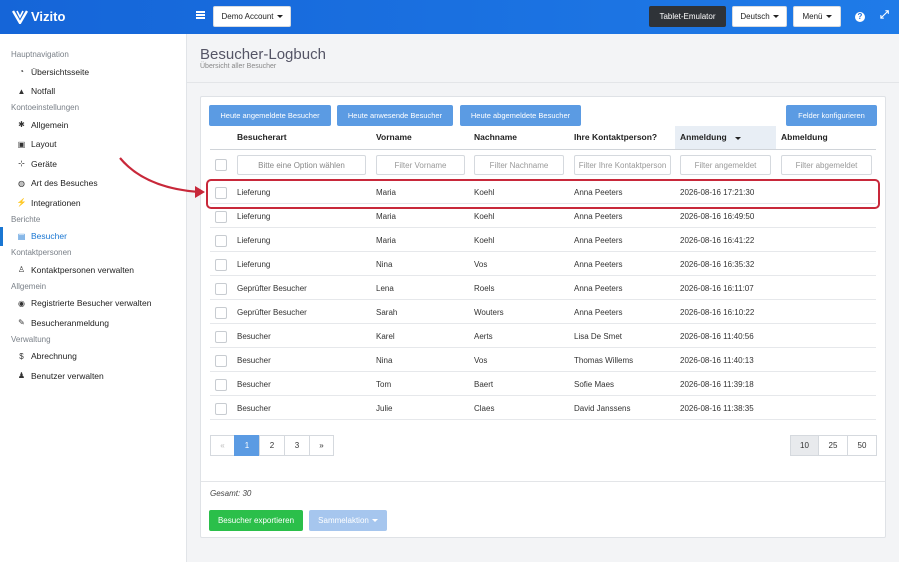 The image size is (899, 562). Describe the element at coordinates (256, 520) in the screenshot. I see `export-visitors-button: Besucher exportieren` at that location.